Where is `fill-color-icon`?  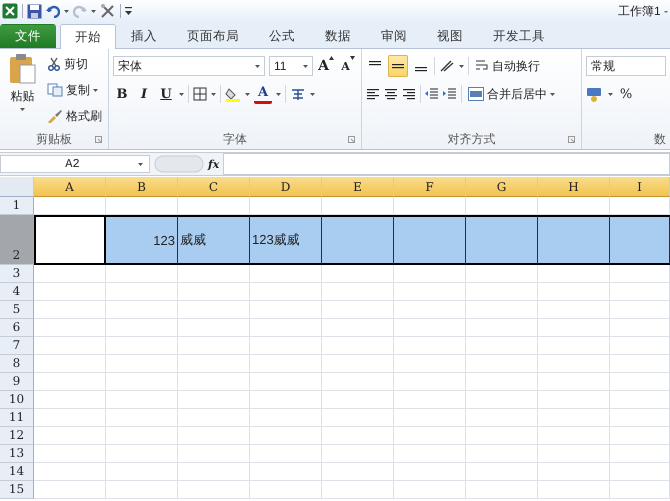 fill-color-icon is located at coordinates (233, 94).